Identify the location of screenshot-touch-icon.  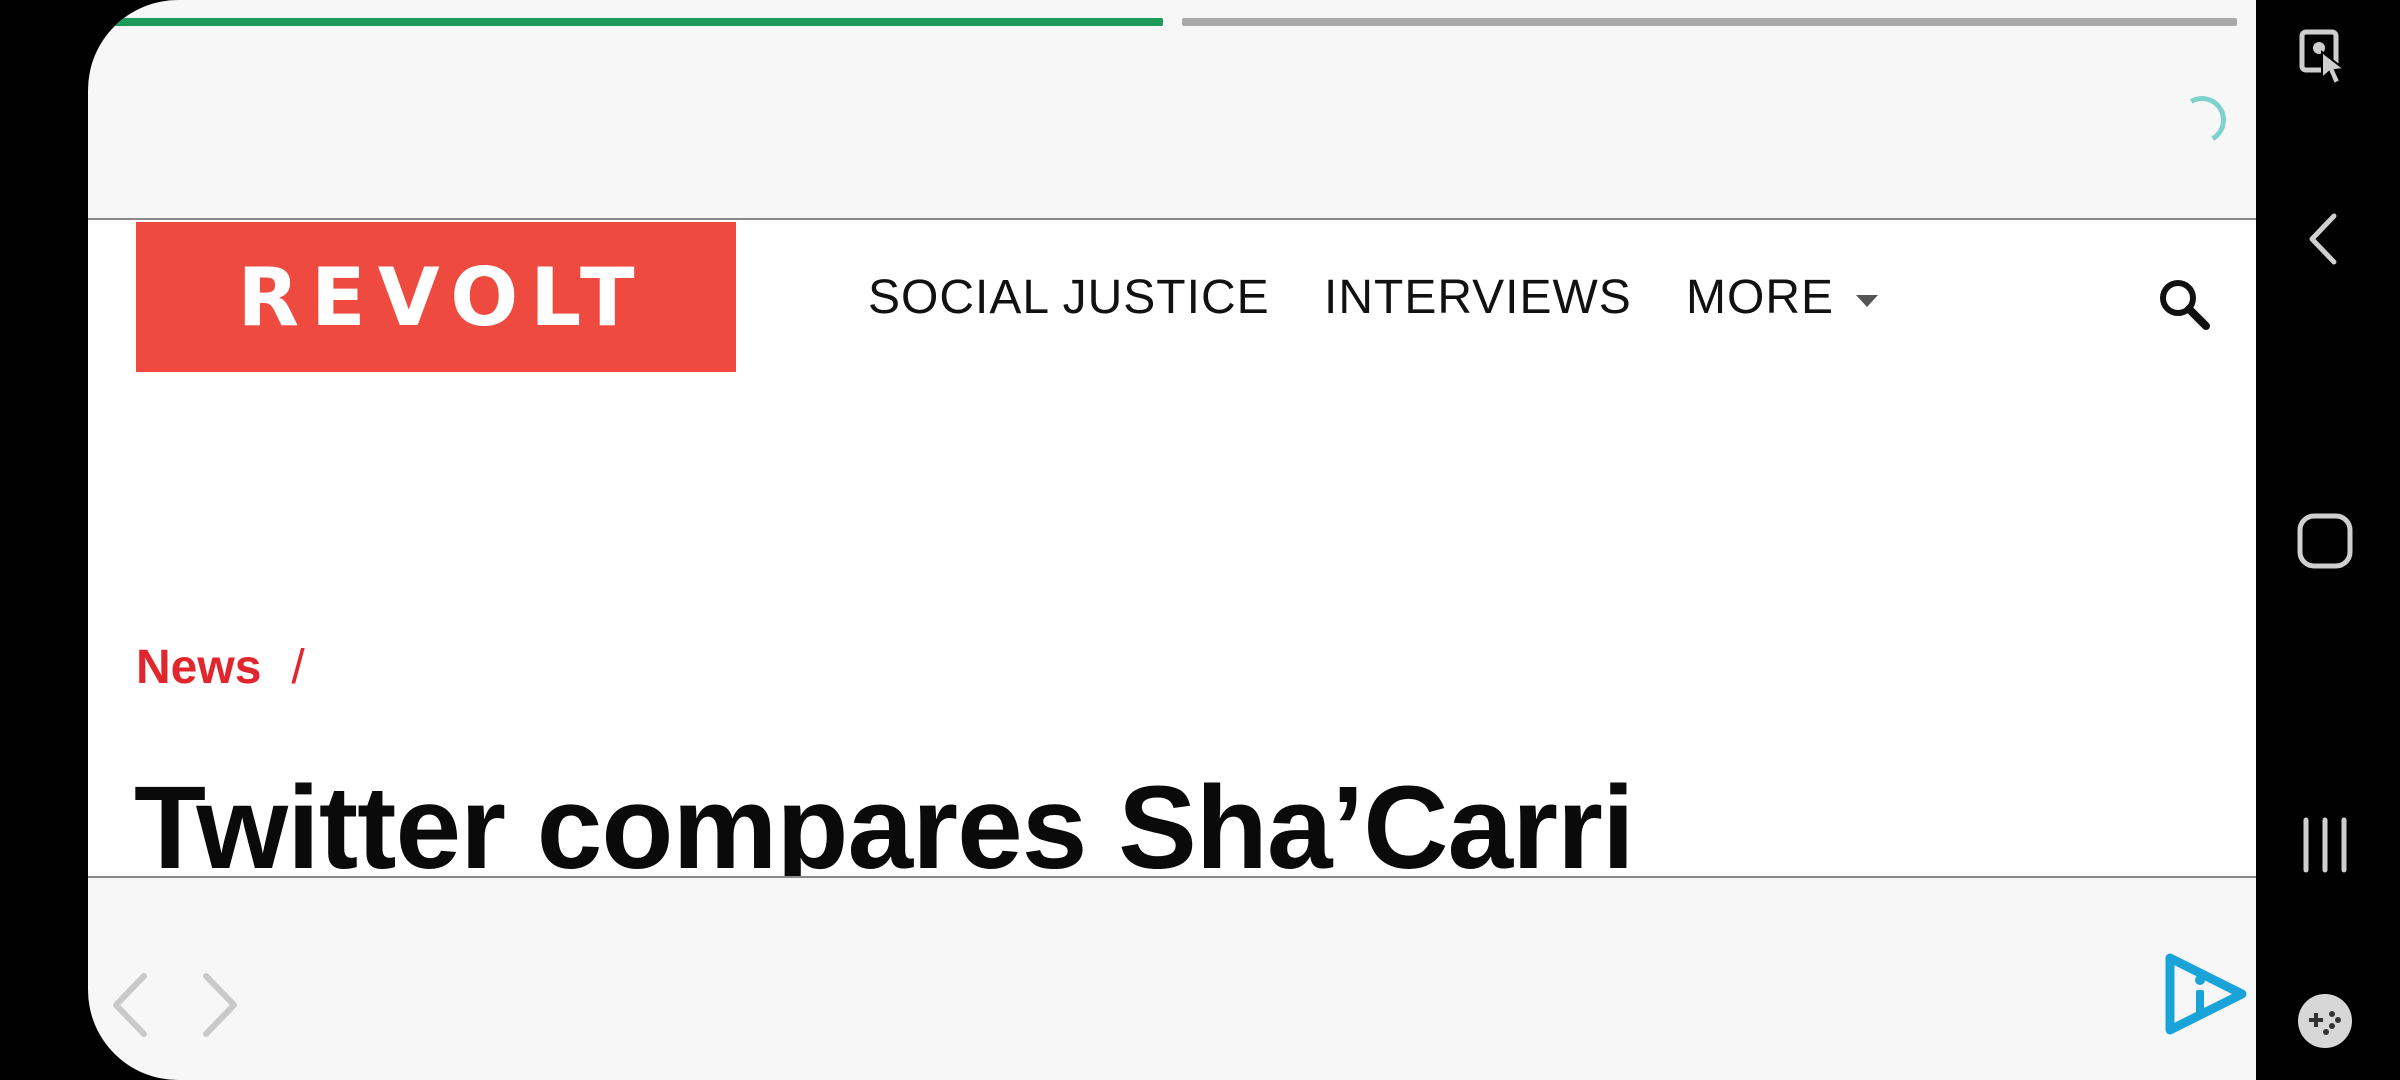
(2325, 57).